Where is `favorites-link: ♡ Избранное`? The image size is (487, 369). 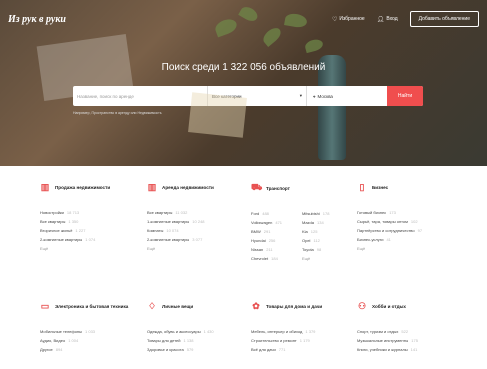
favorites-link: ♡ Избранное is located at coordinates (348, 19).